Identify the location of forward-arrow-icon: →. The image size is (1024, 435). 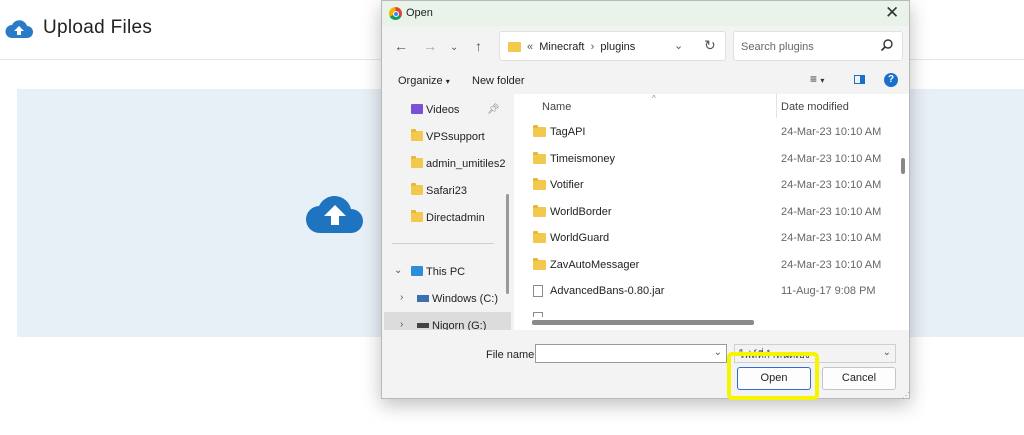
(430, 46).